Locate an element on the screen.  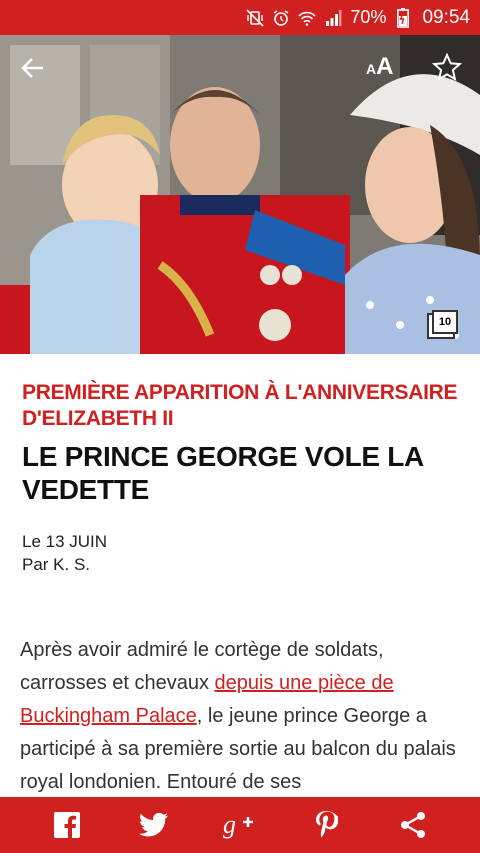
article-date: Le 13 JUIN is located at coordinates (65, 541).